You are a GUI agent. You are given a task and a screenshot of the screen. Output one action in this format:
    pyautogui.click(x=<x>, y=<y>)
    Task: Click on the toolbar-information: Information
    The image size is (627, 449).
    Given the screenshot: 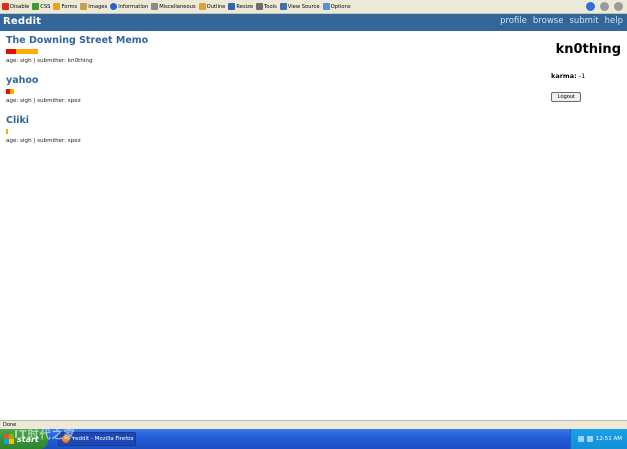 What is the action you would take?
    pyautogui.click(x=129, y=6)
    